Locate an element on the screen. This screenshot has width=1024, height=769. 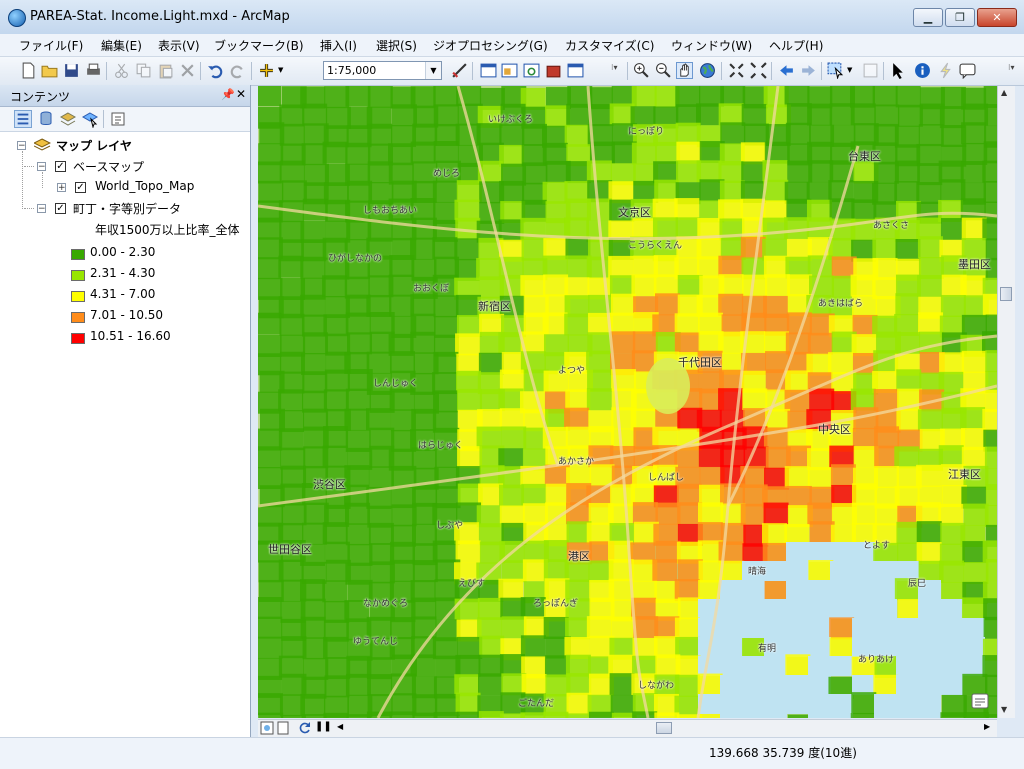
menu-windows: ウィンドウ(W) is located at coordinates (711, 45).